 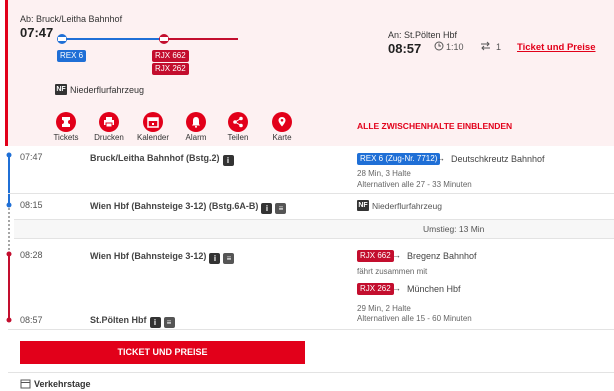 What do you see at coordinates (396, 288) in the screenshot?
I see `leg2-arrow2-icon: →` at bounding box center [396, 288].